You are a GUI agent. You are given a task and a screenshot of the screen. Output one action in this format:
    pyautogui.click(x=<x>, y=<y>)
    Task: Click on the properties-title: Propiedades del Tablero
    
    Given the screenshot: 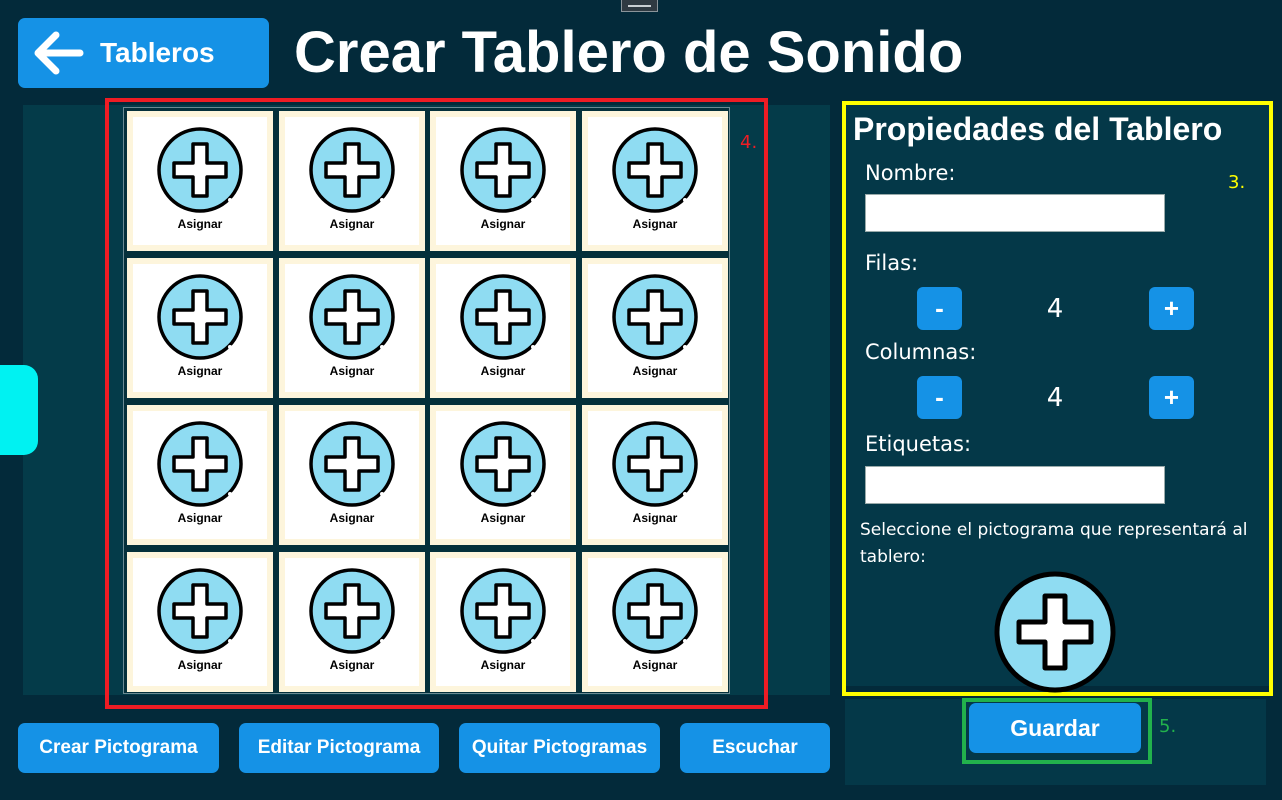 What is the action you would take?
    pyautogui.click(x=1038, y=129)
    